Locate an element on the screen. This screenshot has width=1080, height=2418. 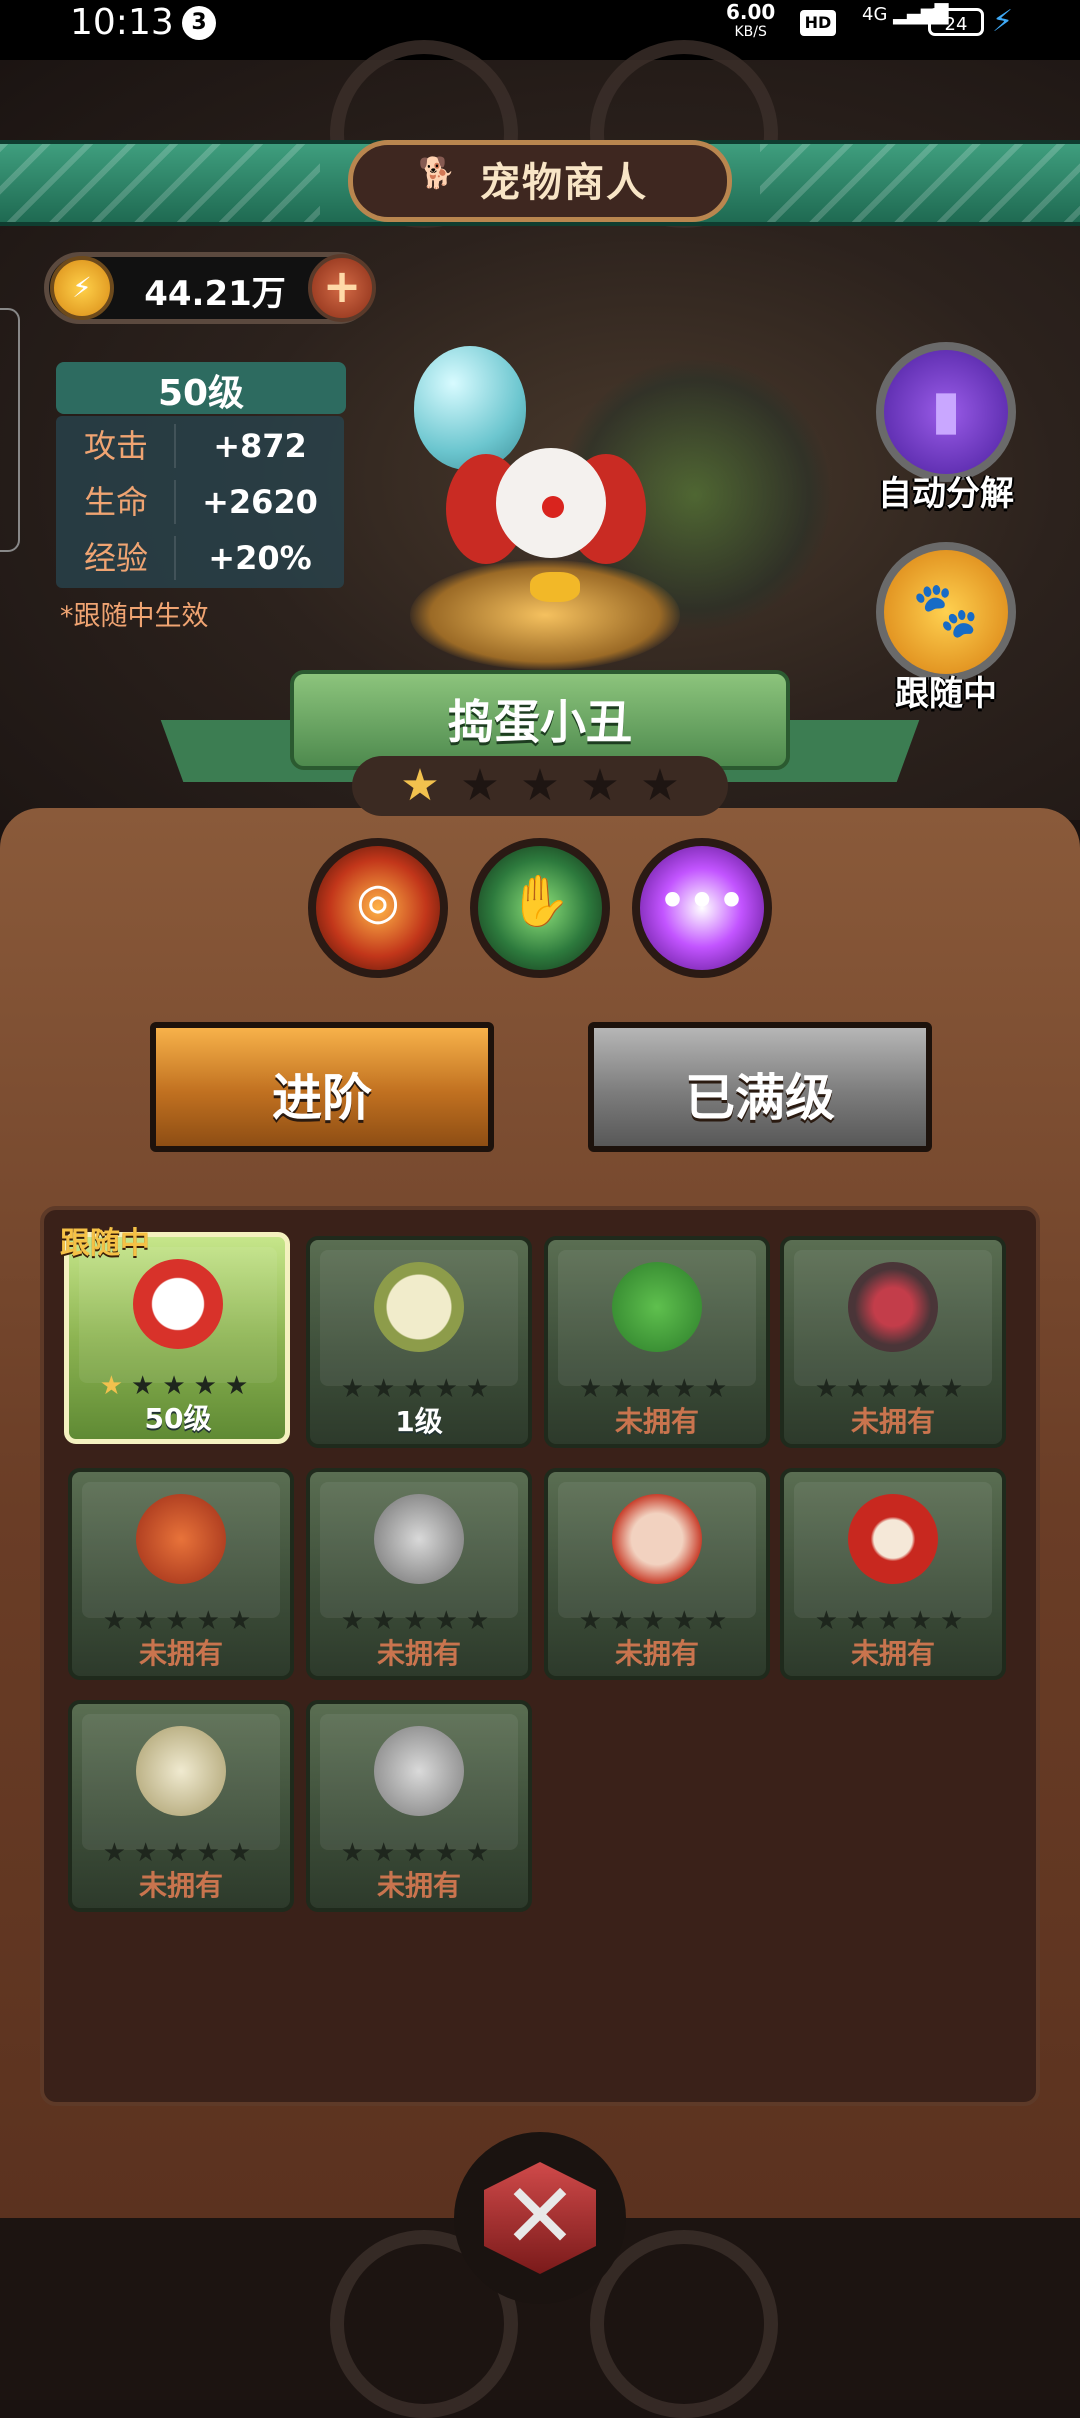
stat-label: 生命 is located at coordinates (115, 502).